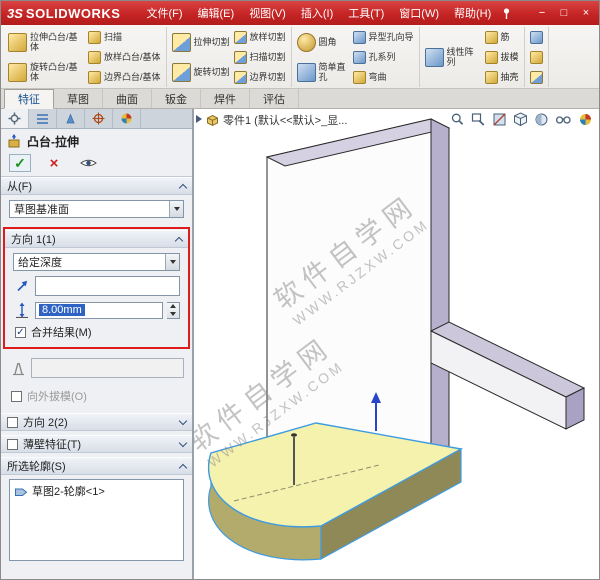 This screenshot has width=600, height=580. What do you see at coordinates (46, 72) in the screenshot?
I see `revolved-boss-button: 旋转凸台/基体` at bounding box center [46, 72].